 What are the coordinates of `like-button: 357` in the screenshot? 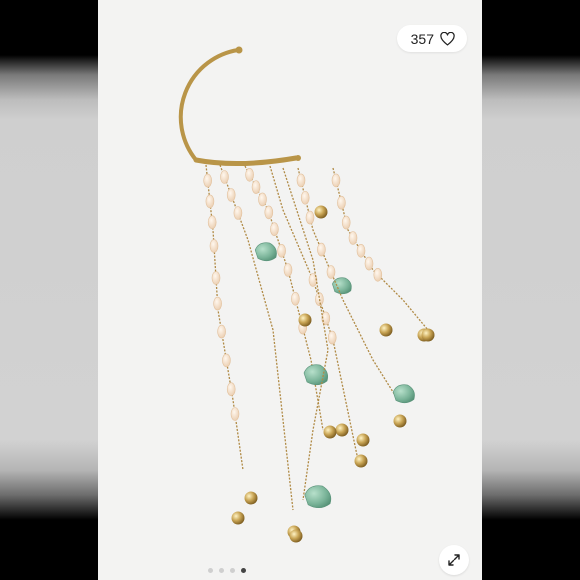 It's located at (431, 38).